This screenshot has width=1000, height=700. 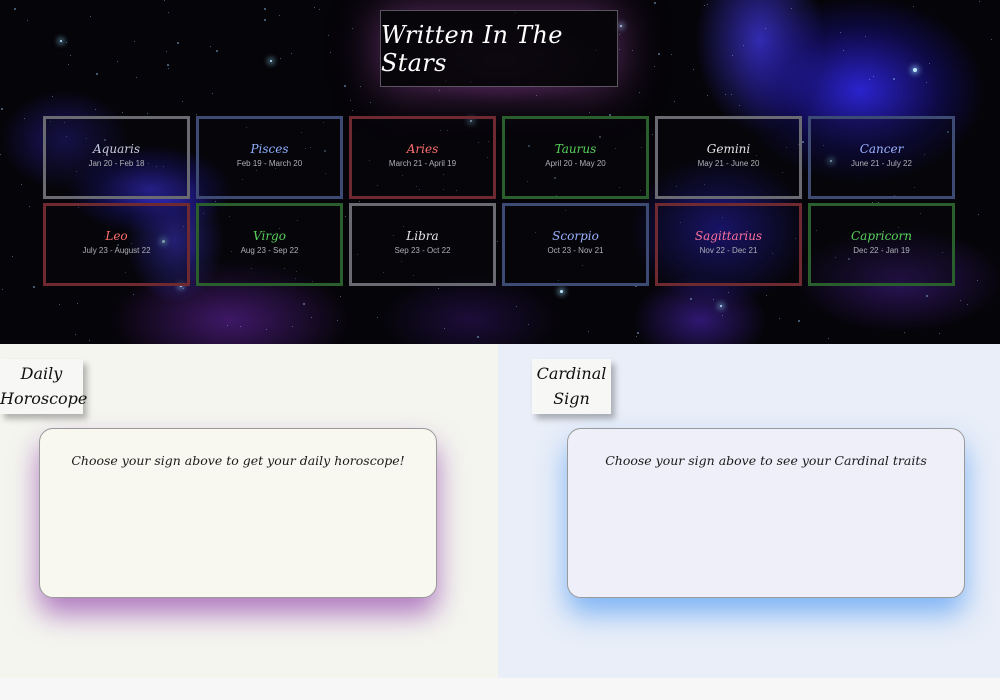 I want to click on sign-name: Gemini, so click(x=728, y=149).